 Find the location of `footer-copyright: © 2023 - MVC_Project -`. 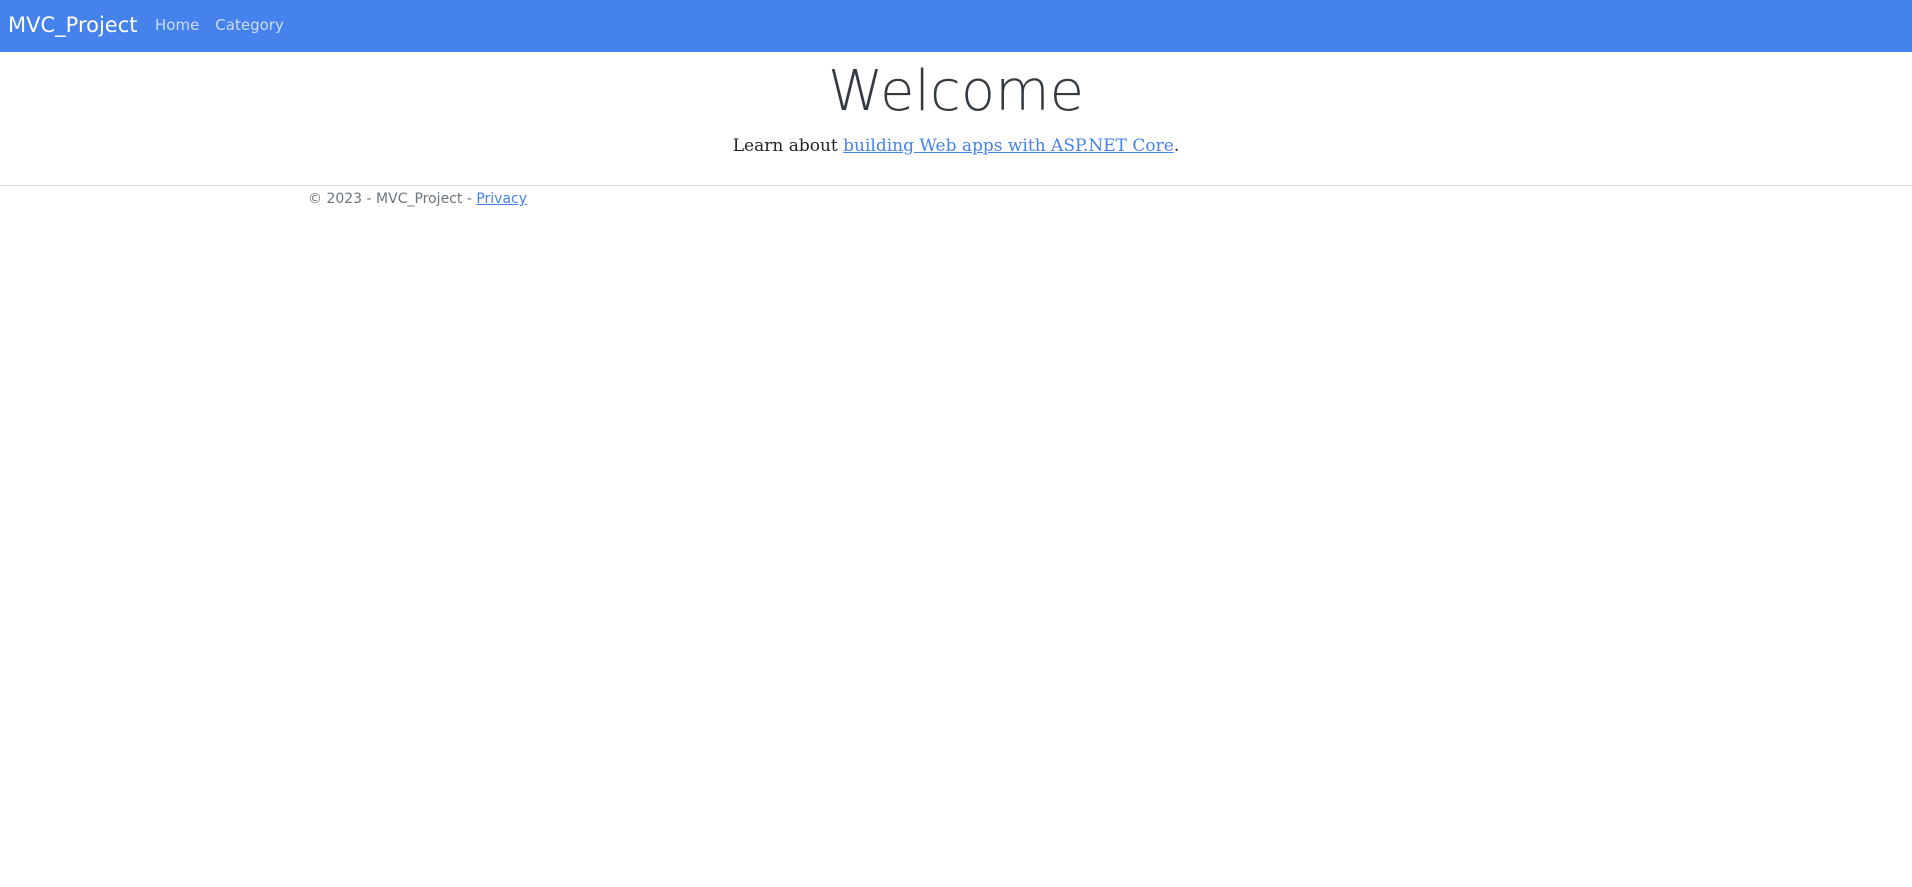

footer-copyright: © 2023 - MVC_Project - is located at coordinates (392, 199).